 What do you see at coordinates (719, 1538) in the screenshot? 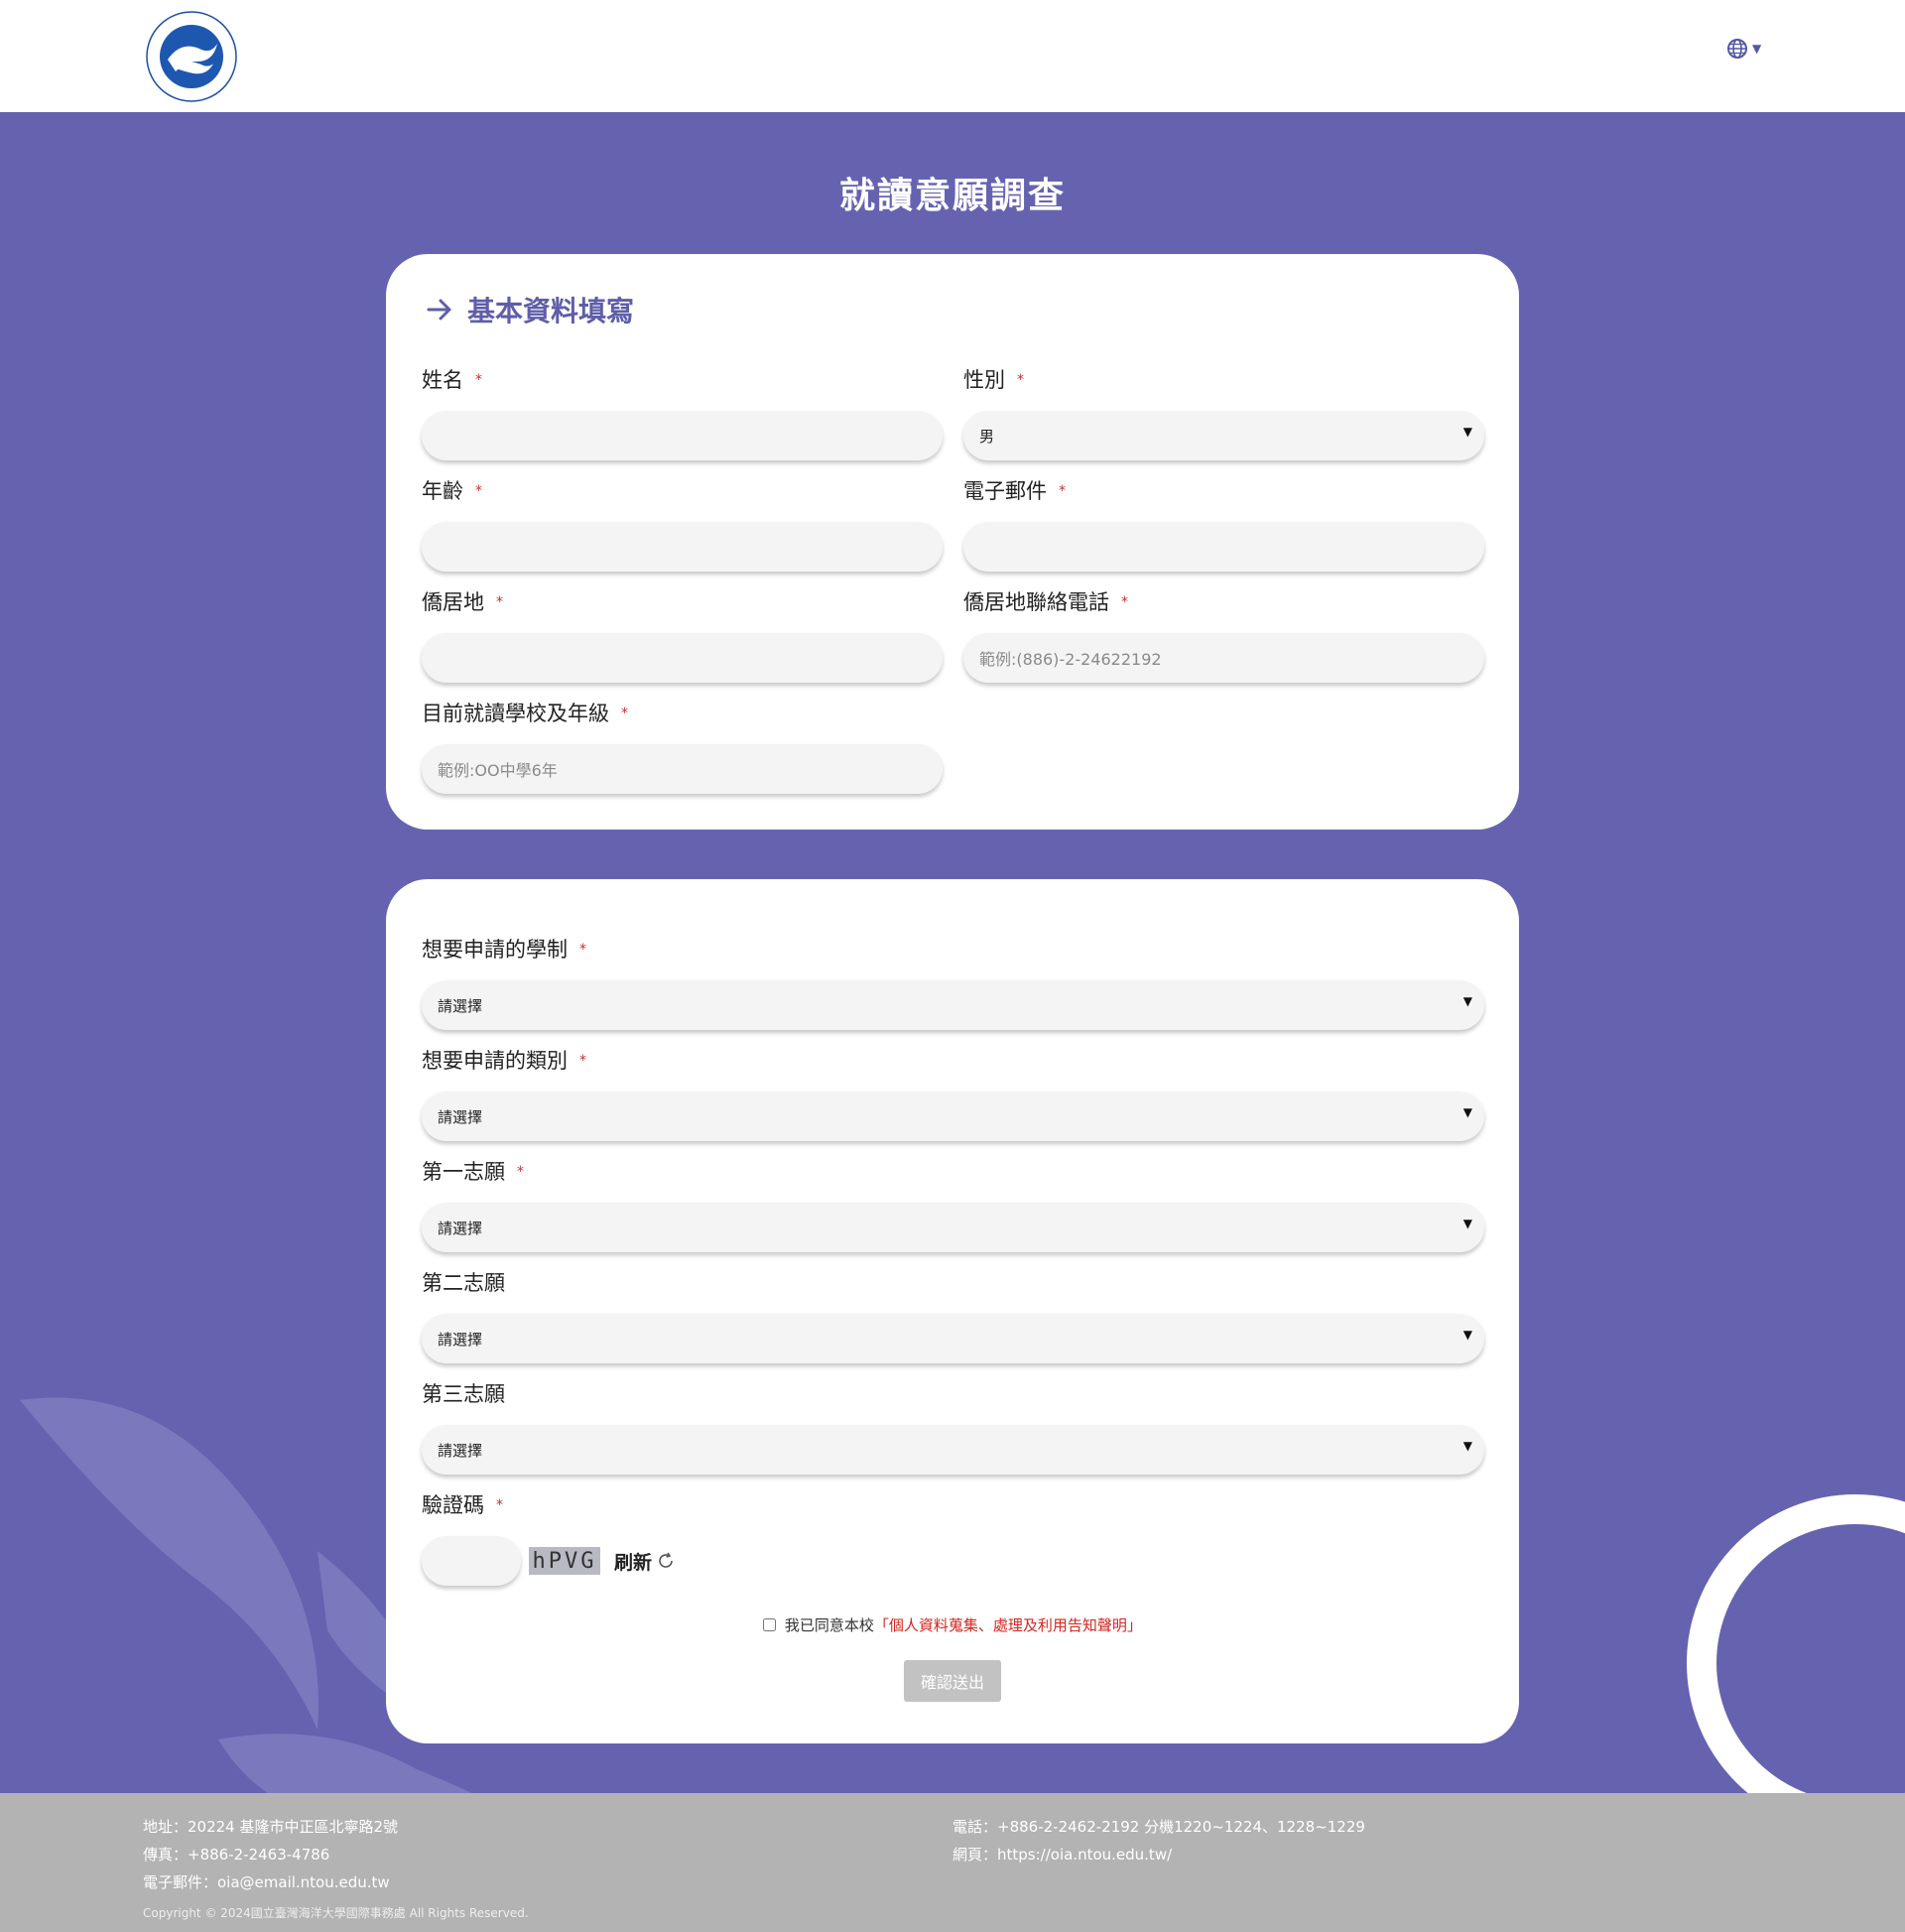
I see `captcha-field: 驗證碼 * hPVG 刷新` at bounding box center [719, 1538].